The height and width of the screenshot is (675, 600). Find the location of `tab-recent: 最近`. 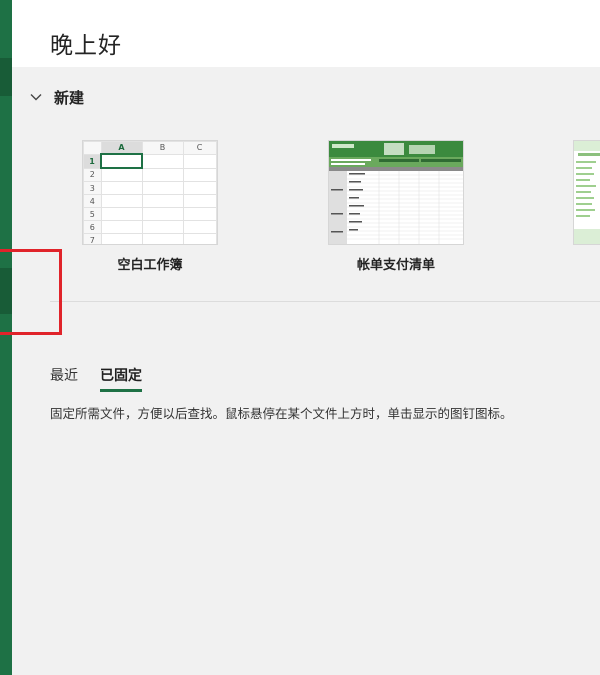

tab-recent: 最近 is located at coordinates (64, 378).